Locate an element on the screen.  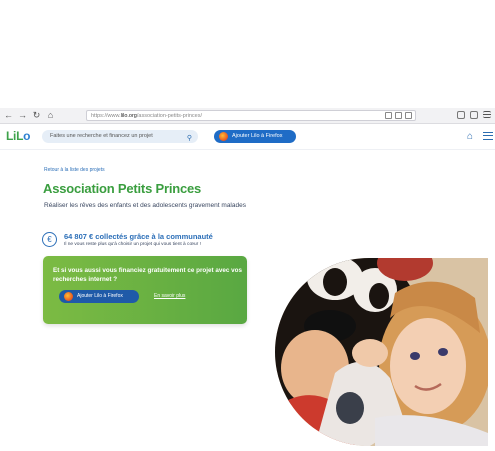
search-icon: ⚲ is located at coordinates (189, 138).